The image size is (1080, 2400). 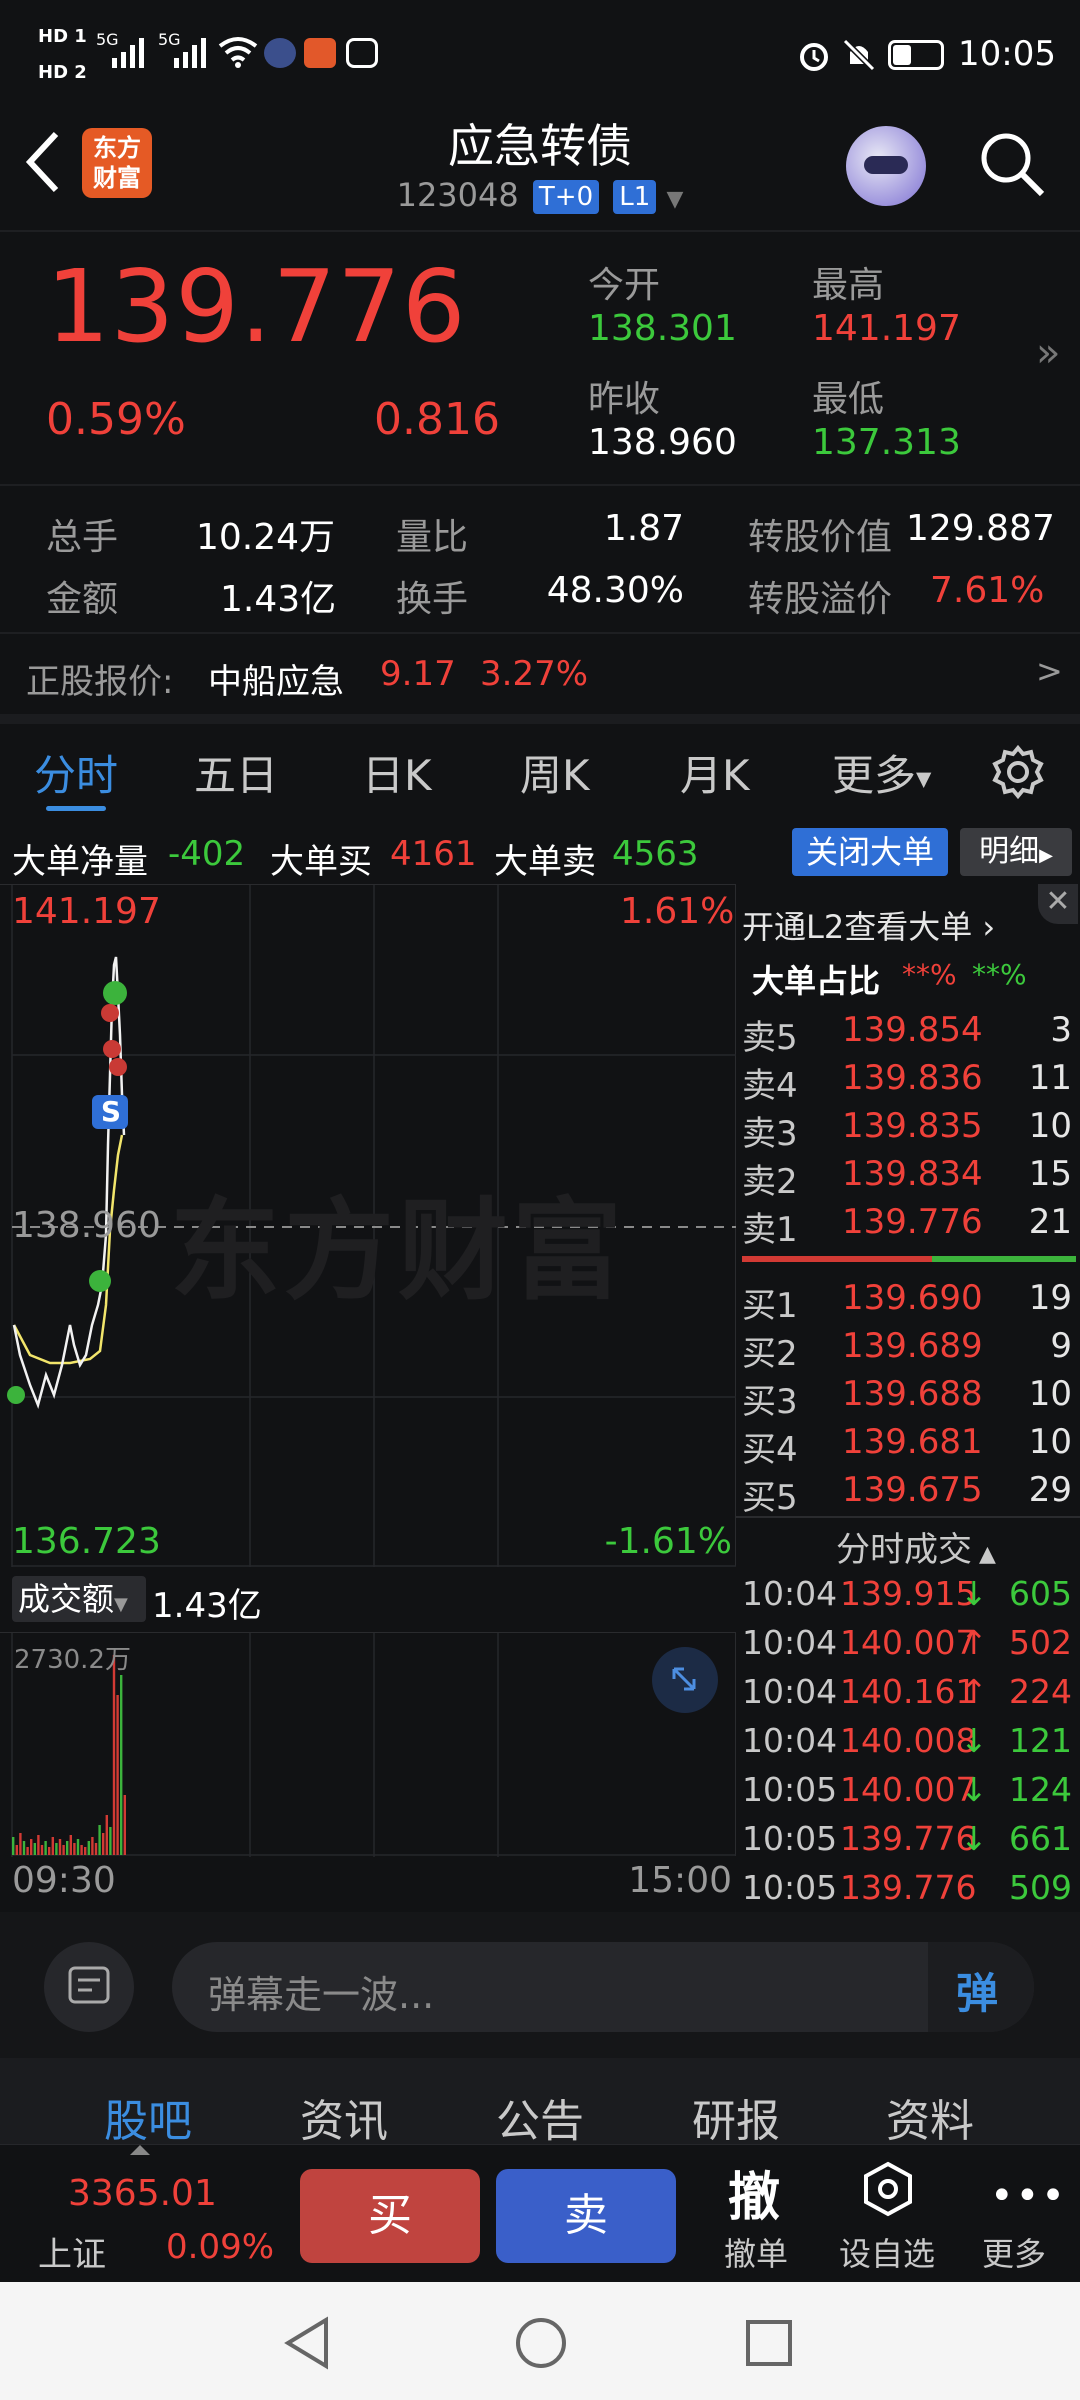 What do you see at coordinates (908, 1691) in the screenshot?
I see `trade-price: 140.161` at bounding box center [908, 1691].